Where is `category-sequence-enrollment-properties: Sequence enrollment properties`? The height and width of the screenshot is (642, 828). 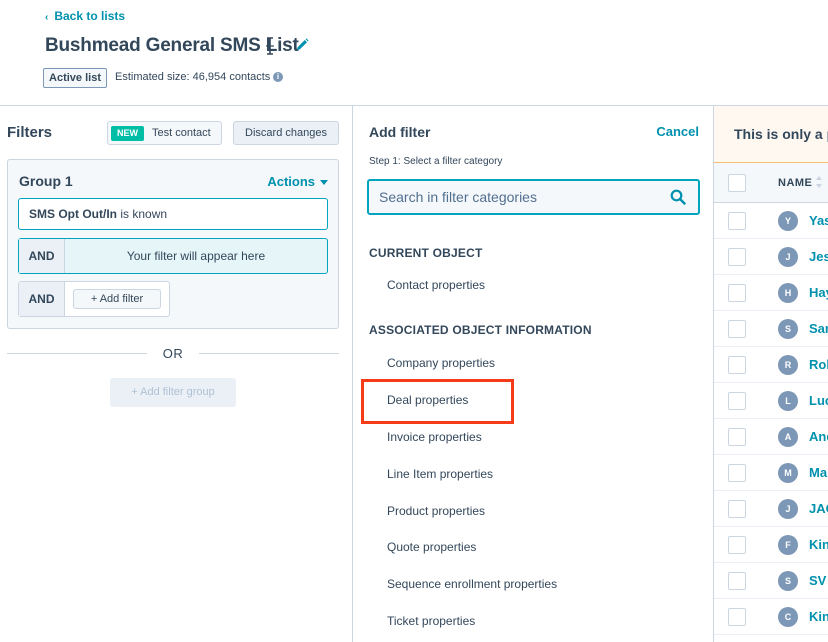 category-sequence-enrollment-properties: Sequence enrollment properties is located at coordinates (472, 584).